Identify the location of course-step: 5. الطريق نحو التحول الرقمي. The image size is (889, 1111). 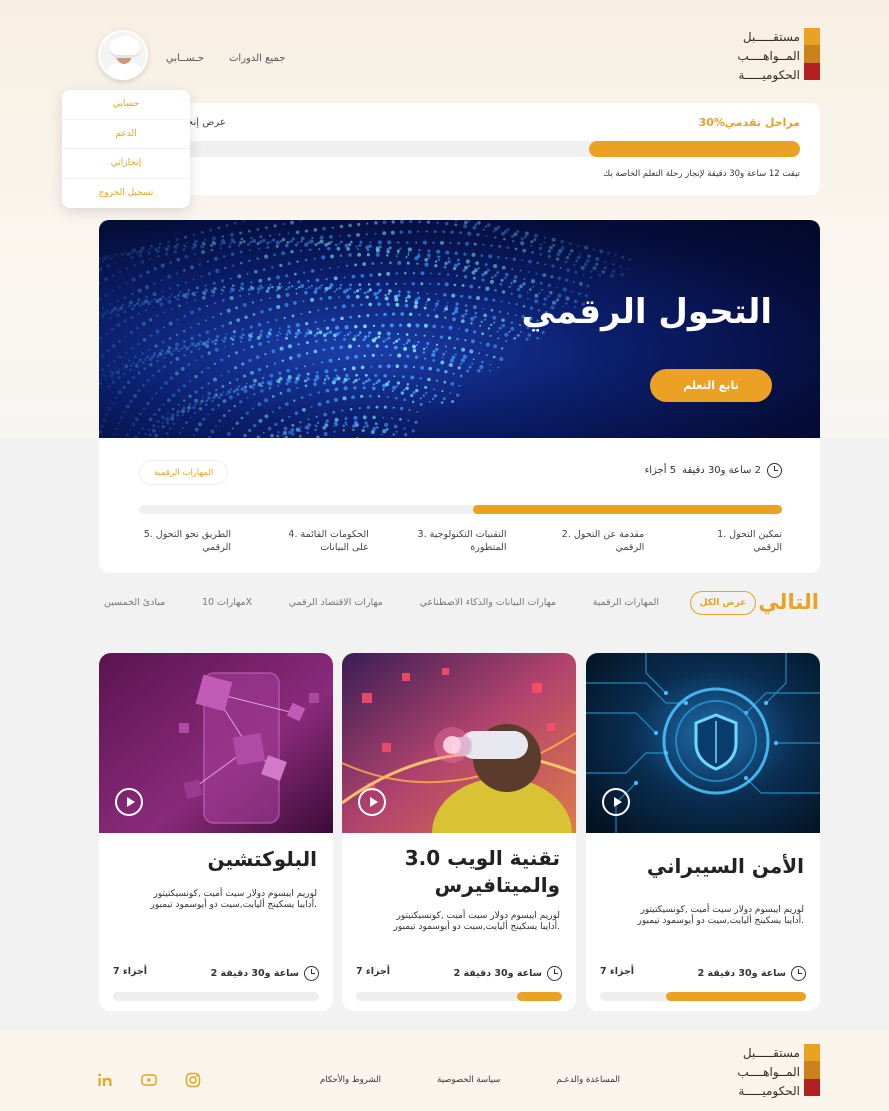
(185, 541).